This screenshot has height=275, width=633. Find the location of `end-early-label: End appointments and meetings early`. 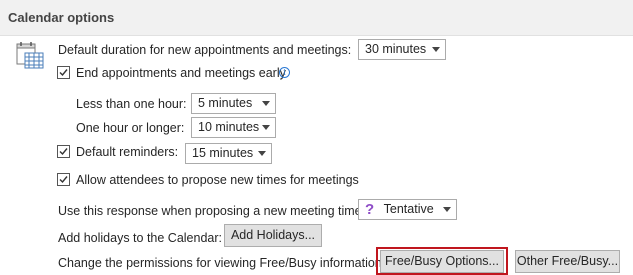

end-early-label: End appointments and meetings early is located at coordinates (181, 73).